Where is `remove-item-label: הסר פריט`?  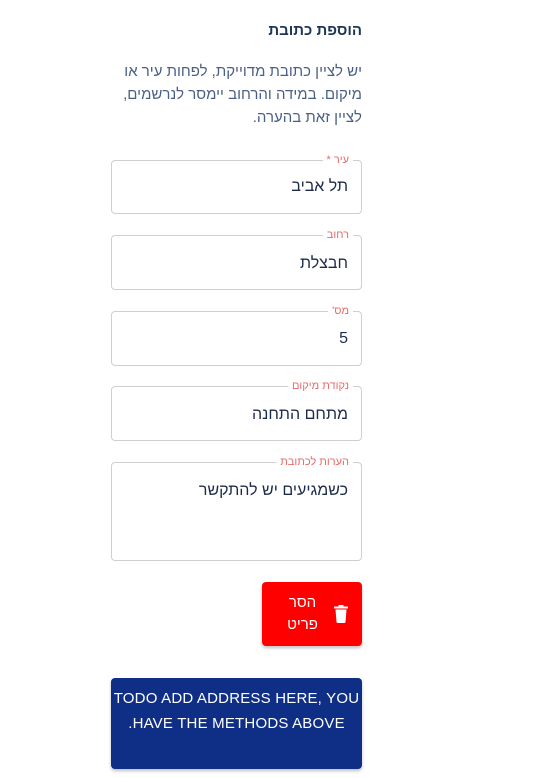 remove-item-label: הסר פריט is located at coordinates (302, 613).